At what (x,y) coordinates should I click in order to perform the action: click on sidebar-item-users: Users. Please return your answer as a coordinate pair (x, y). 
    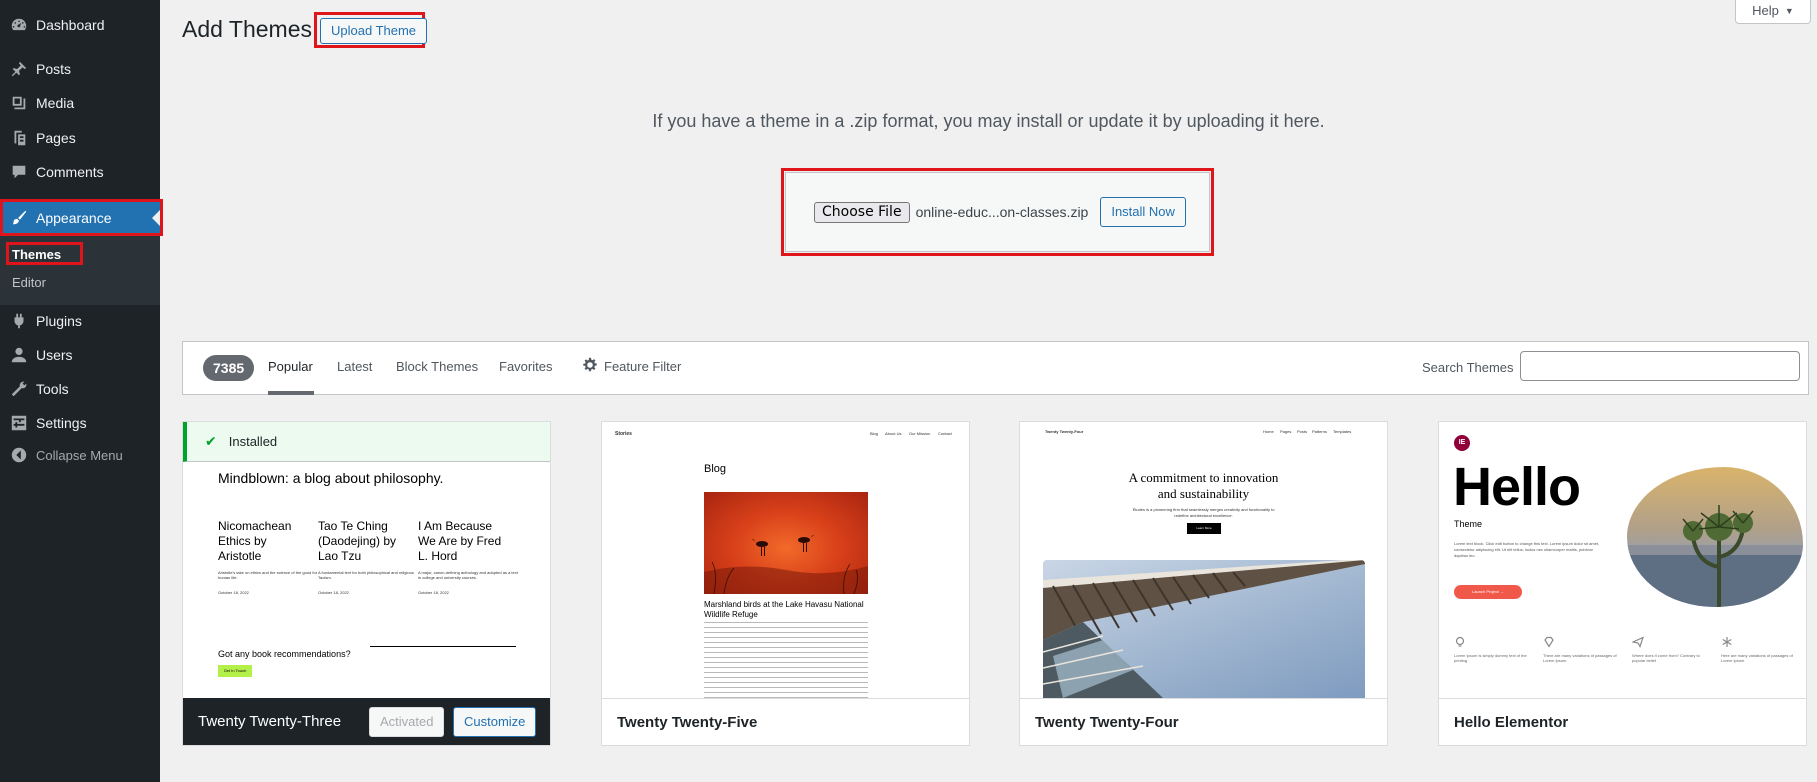
    Looking at the image, I should click on (80, 355).